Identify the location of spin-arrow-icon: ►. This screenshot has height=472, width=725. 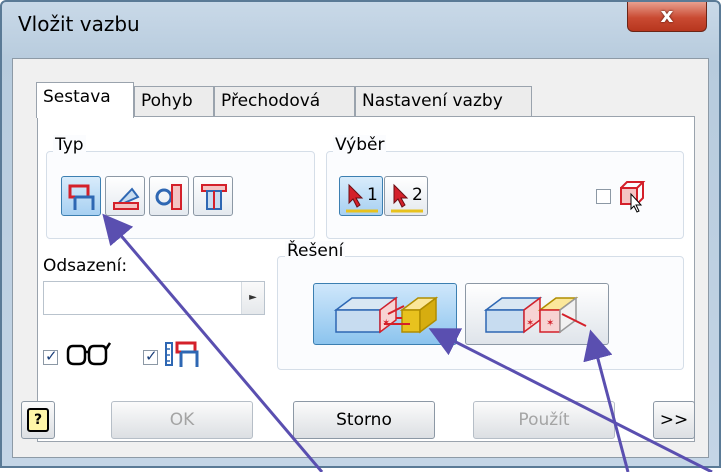
(253, 297).